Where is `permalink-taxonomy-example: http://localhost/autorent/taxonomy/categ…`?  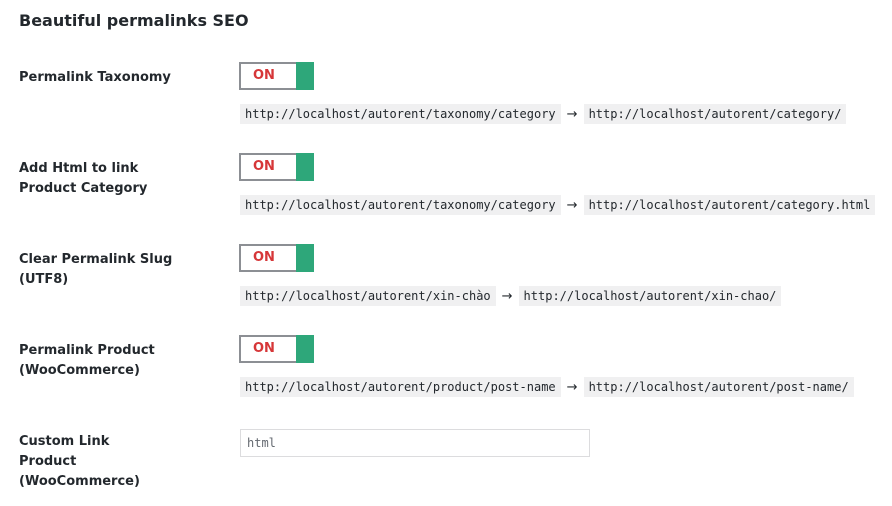 permalink-taxonomy-example: http://localhost/autorent/taxonomy/categ… is located at coordinates (543, 114).